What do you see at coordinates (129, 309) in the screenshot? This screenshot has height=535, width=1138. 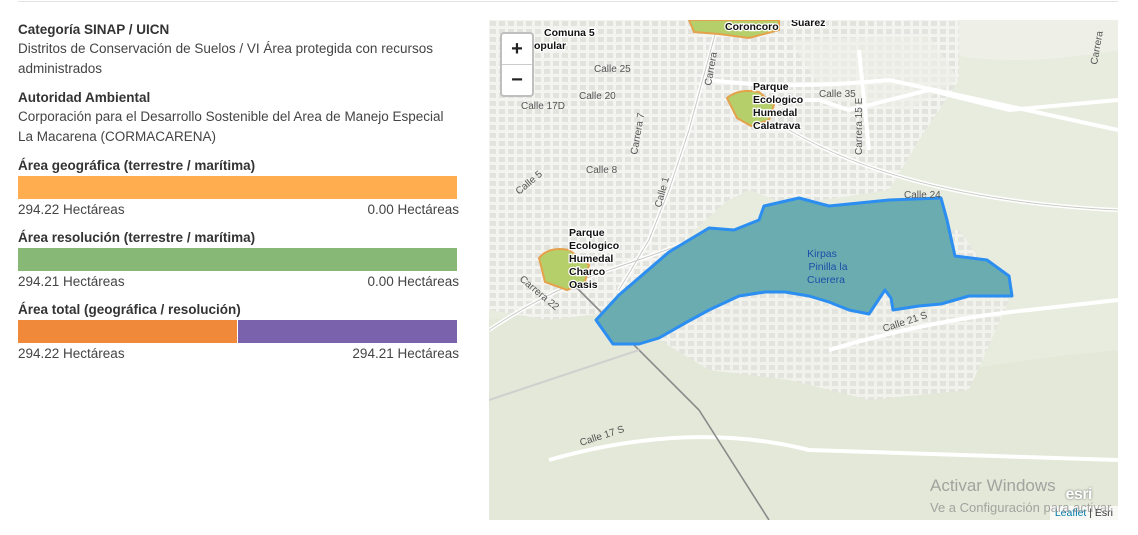 I see `bar-title: Área total (geográfica / resolución)` at bounding box center [129, 309].